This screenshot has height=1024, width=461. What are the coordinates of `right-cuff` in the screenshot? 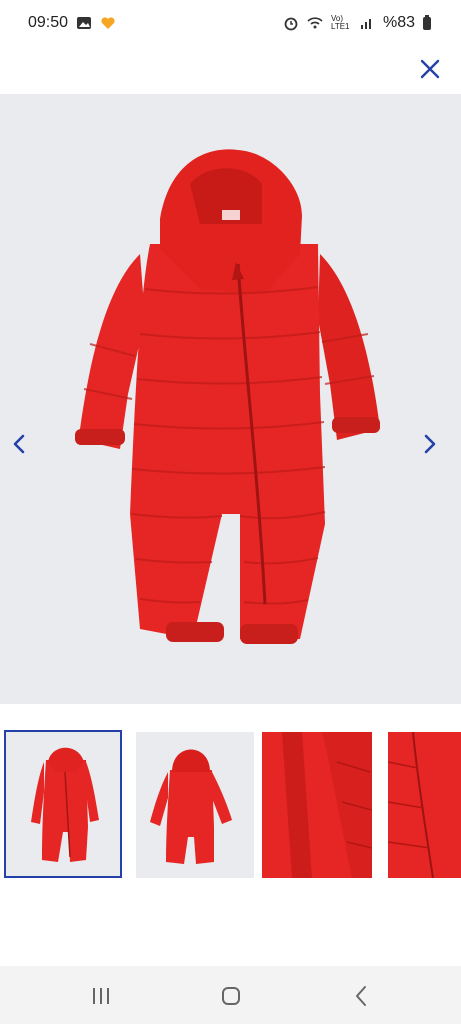 It's located at (356, 425).